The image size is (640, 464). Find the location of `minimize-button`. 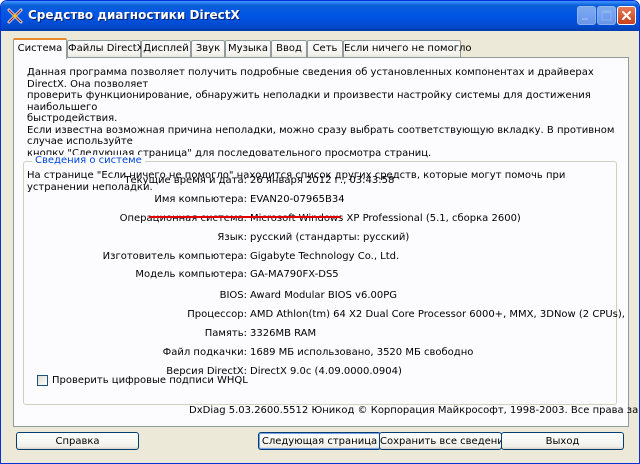

minimize-button is located at coordinates (586, 15).